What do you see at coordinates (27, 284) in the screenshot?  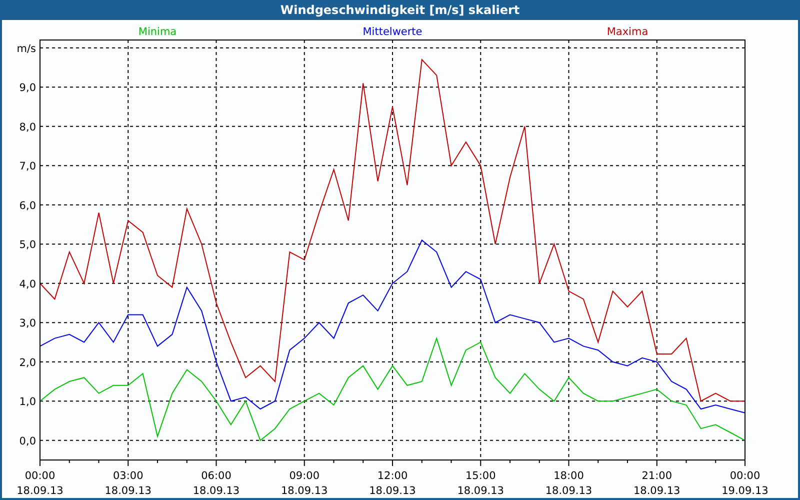 I see `y-tick-label: 4,0` at bounding box center [27, 284].